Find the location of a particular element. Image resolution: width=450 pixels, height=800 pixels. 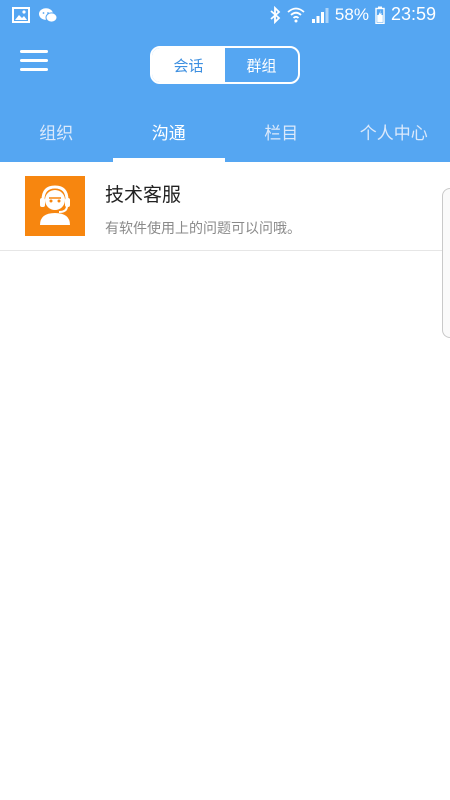

tab-organization: 组织 is located at coordinates (56, 137).